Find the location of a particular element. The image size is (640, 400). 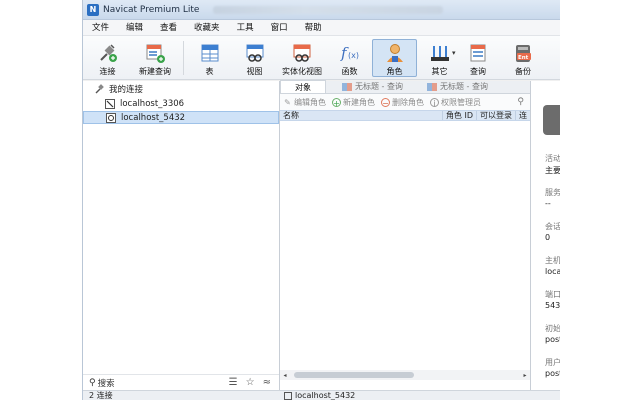

view-icon is located at coordinates (255, 53).